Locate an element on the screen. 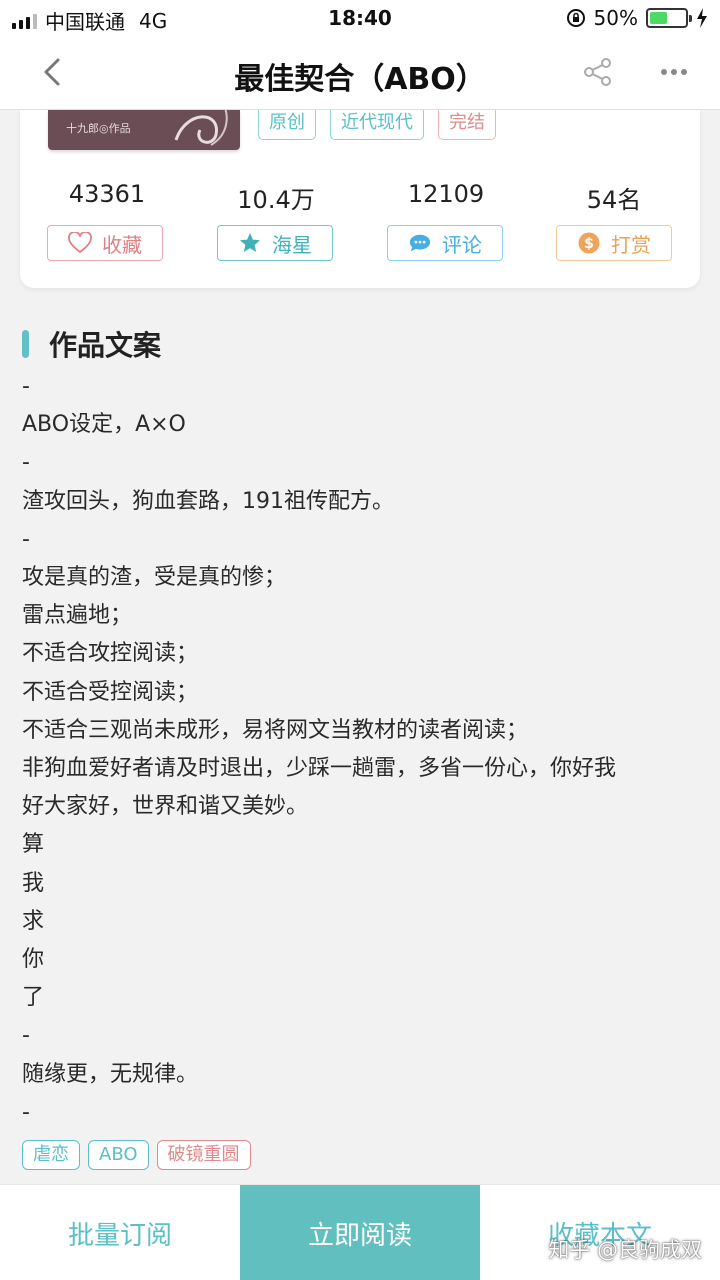 This screenshot has height=1280, width=720. section-header: 作品文案 is located at coordinates (91, 344).